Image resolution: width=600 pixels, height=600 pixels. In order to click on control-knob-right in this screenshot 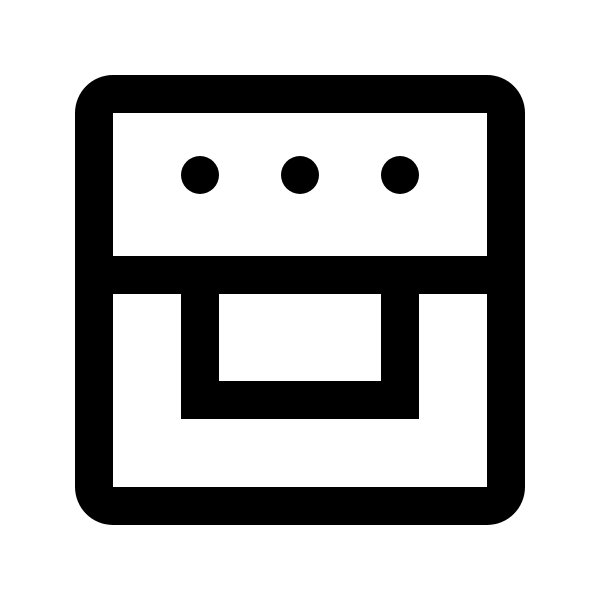, I will do `click(400, 175)`.